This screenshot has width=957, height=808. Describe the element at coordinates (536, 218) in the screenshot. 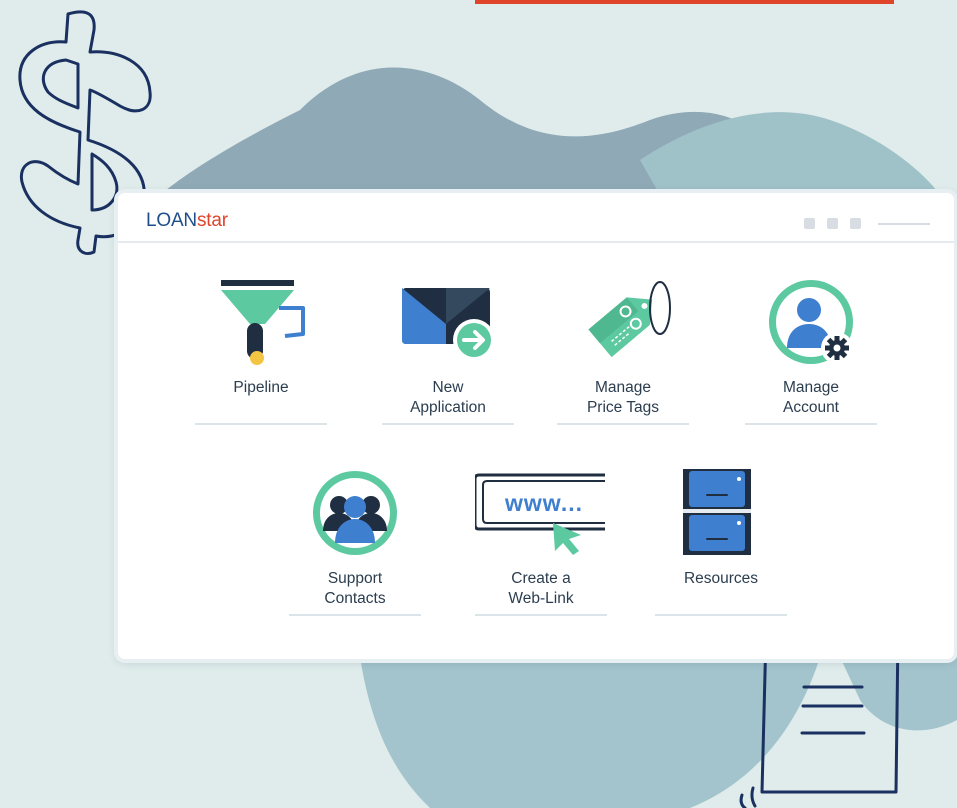

I see `title-bar: LOANstar` at that location.